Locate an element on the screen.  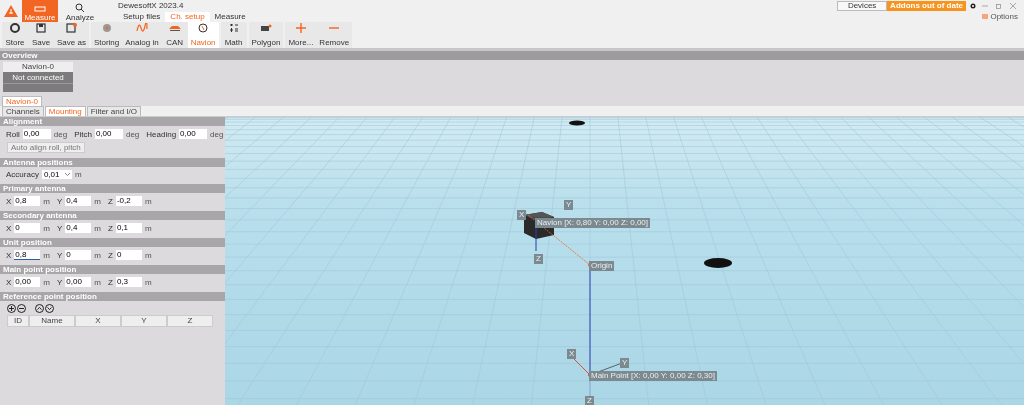
field-label: Roll is located at coordinates (13, 134).